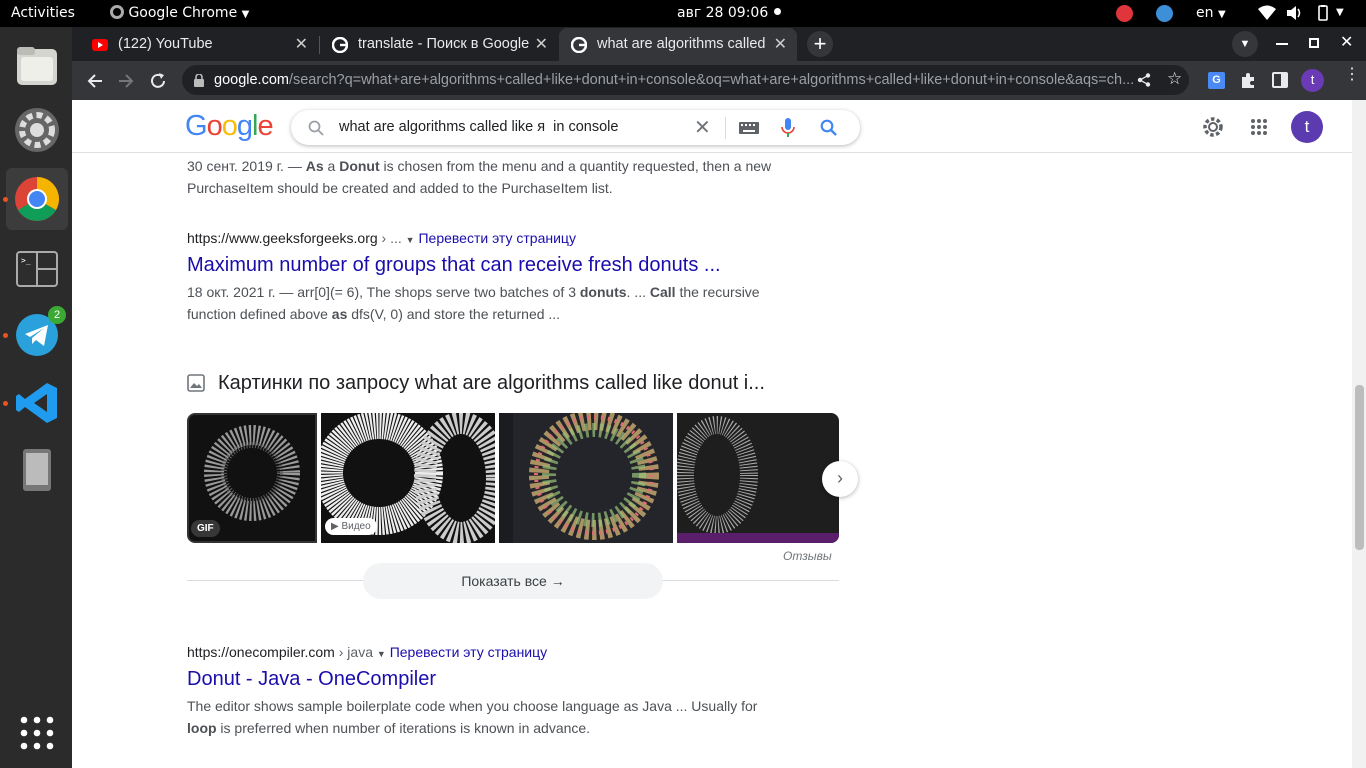 The image size is (1366, 768). I want to click on dock-device, so click(37, 470).